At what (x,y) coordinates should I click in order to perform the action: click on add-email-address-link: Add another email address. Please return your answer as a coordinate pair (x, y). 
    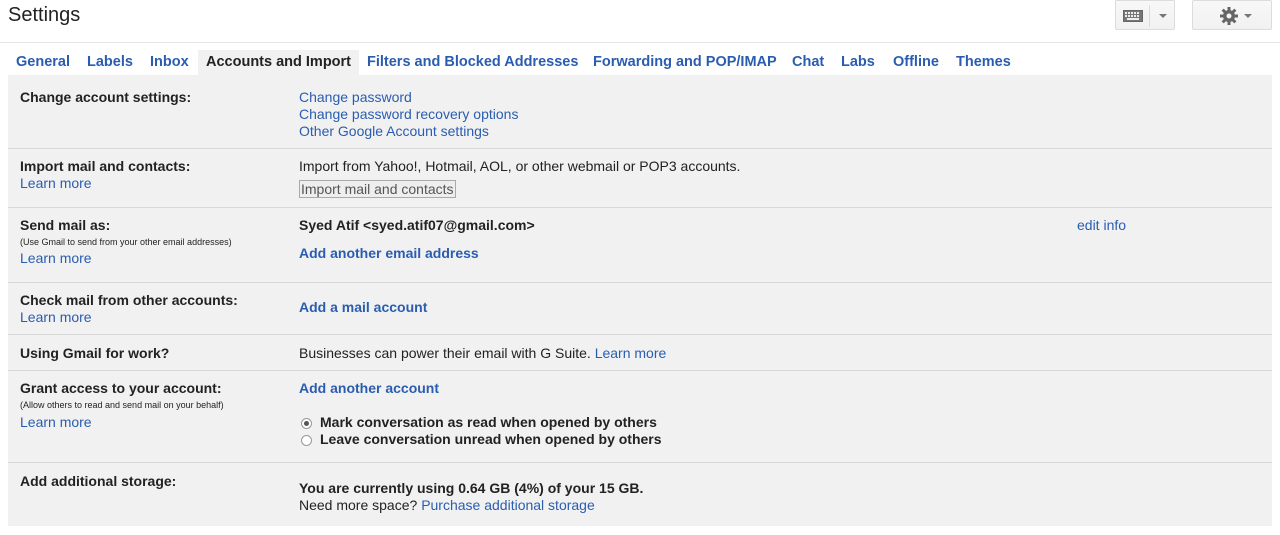
    Looking at the image, I should click on (389, 253).